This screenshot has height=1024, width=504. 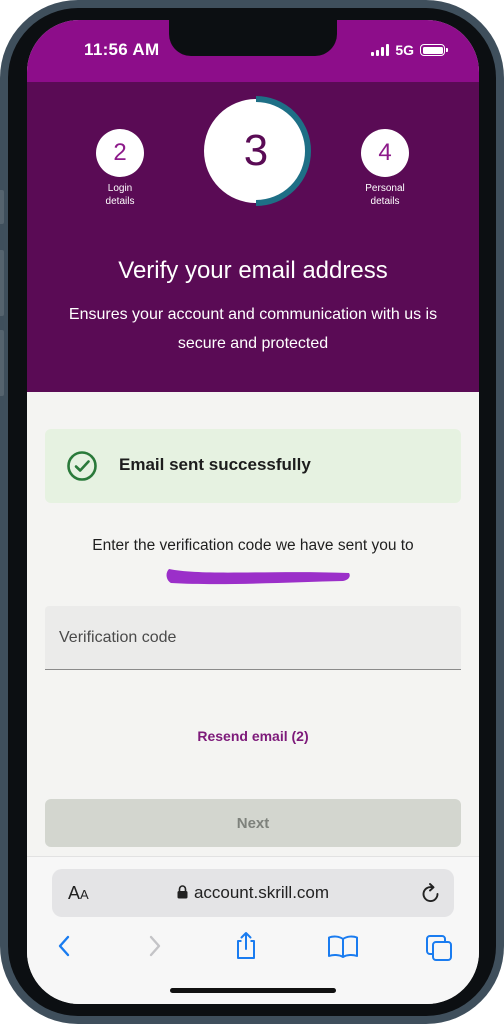 I want to click on verification-code-input, so click(x=253, y=638).